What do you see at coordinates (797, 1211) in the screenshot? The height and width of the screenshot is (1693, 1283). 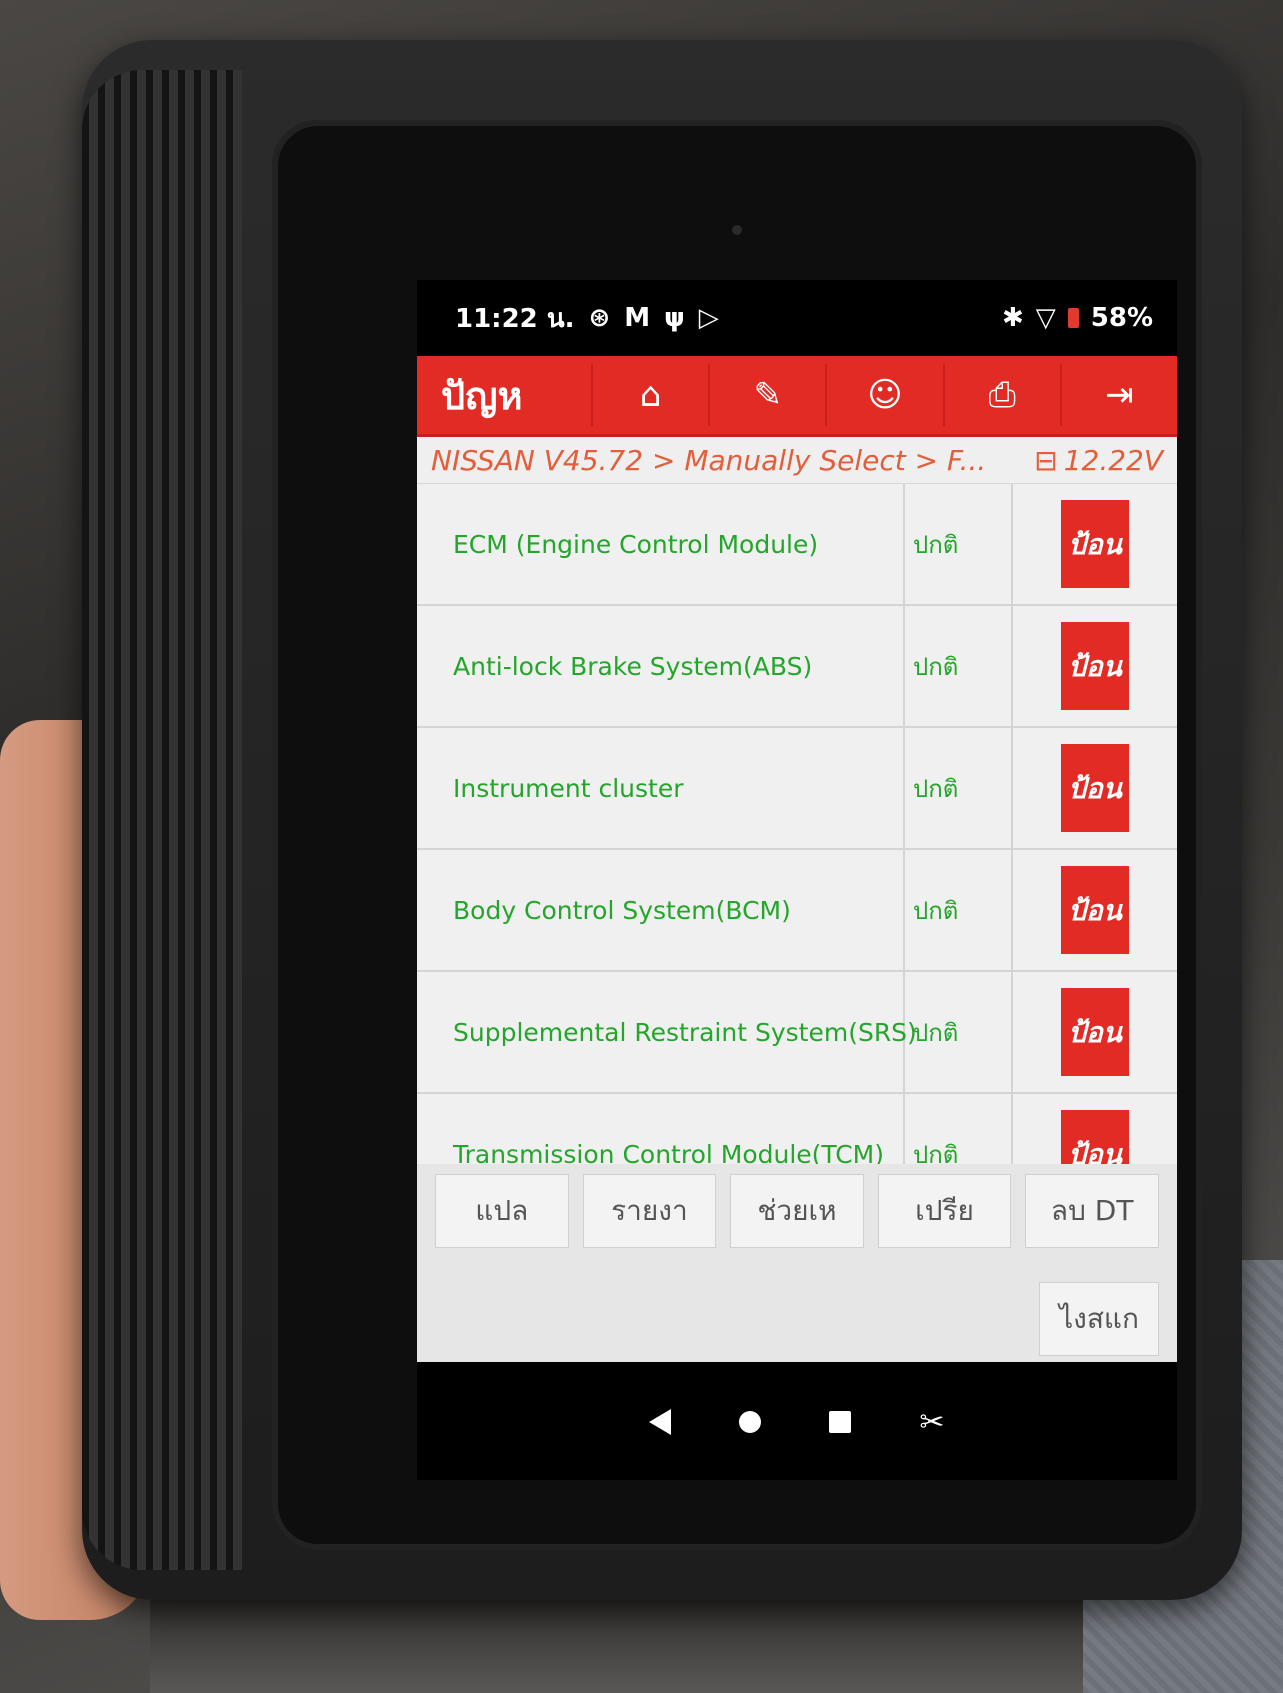 I see `help-button: ช่วยเห` at bounding box center [797, 1211].